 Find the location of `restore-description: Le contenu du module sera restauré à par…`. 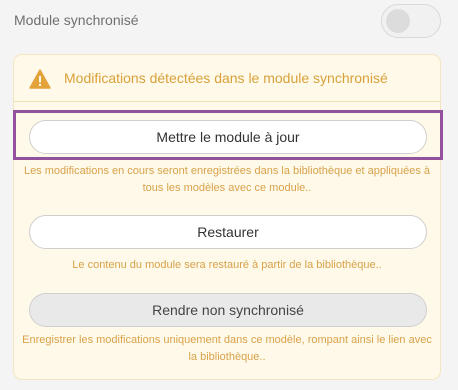

restore-description: Le contenu du module sera restauré à par… is located at coordinates (227, 265).